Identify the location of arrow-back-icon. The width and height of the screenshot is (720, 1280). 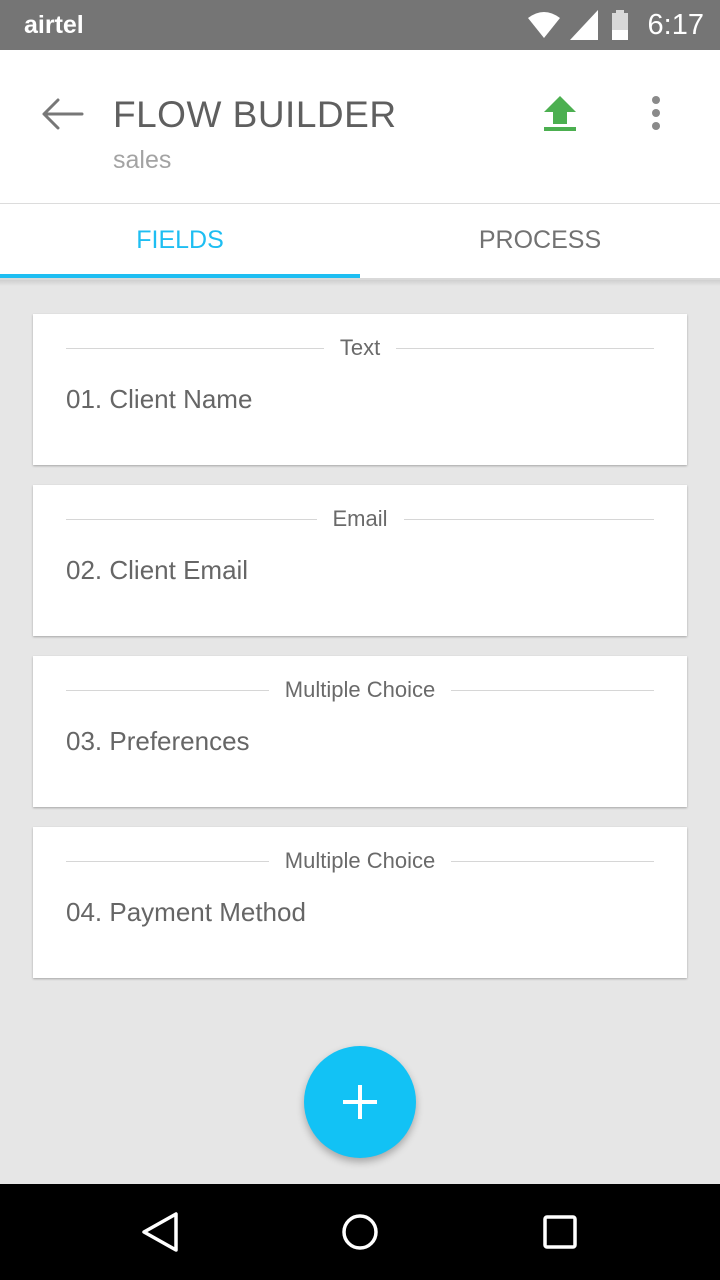
(63, 114).